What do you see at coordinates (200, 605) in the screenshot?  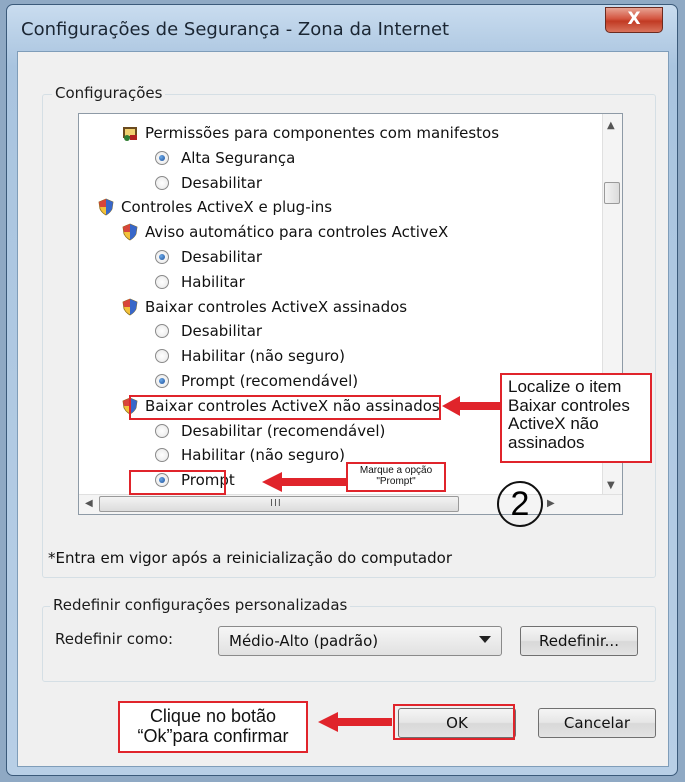 I see `reset-group-label: Redefinir configurações personalizadas` at bounding box center [200, 605].